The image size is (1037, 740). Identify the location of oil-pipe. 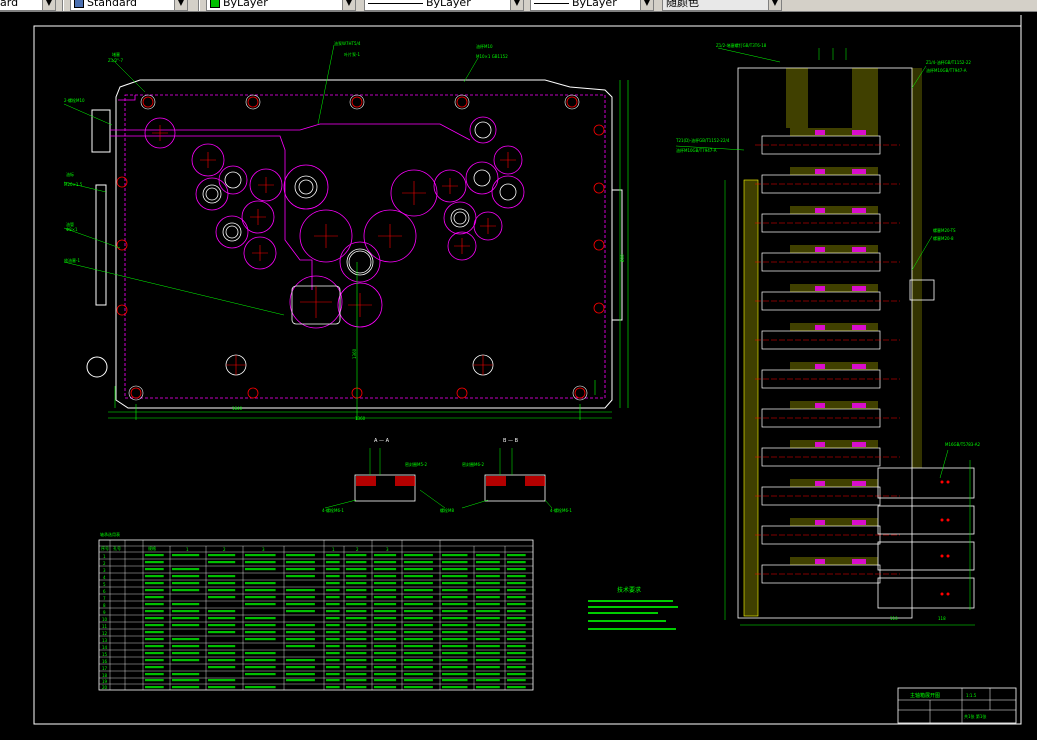
(290, 132).